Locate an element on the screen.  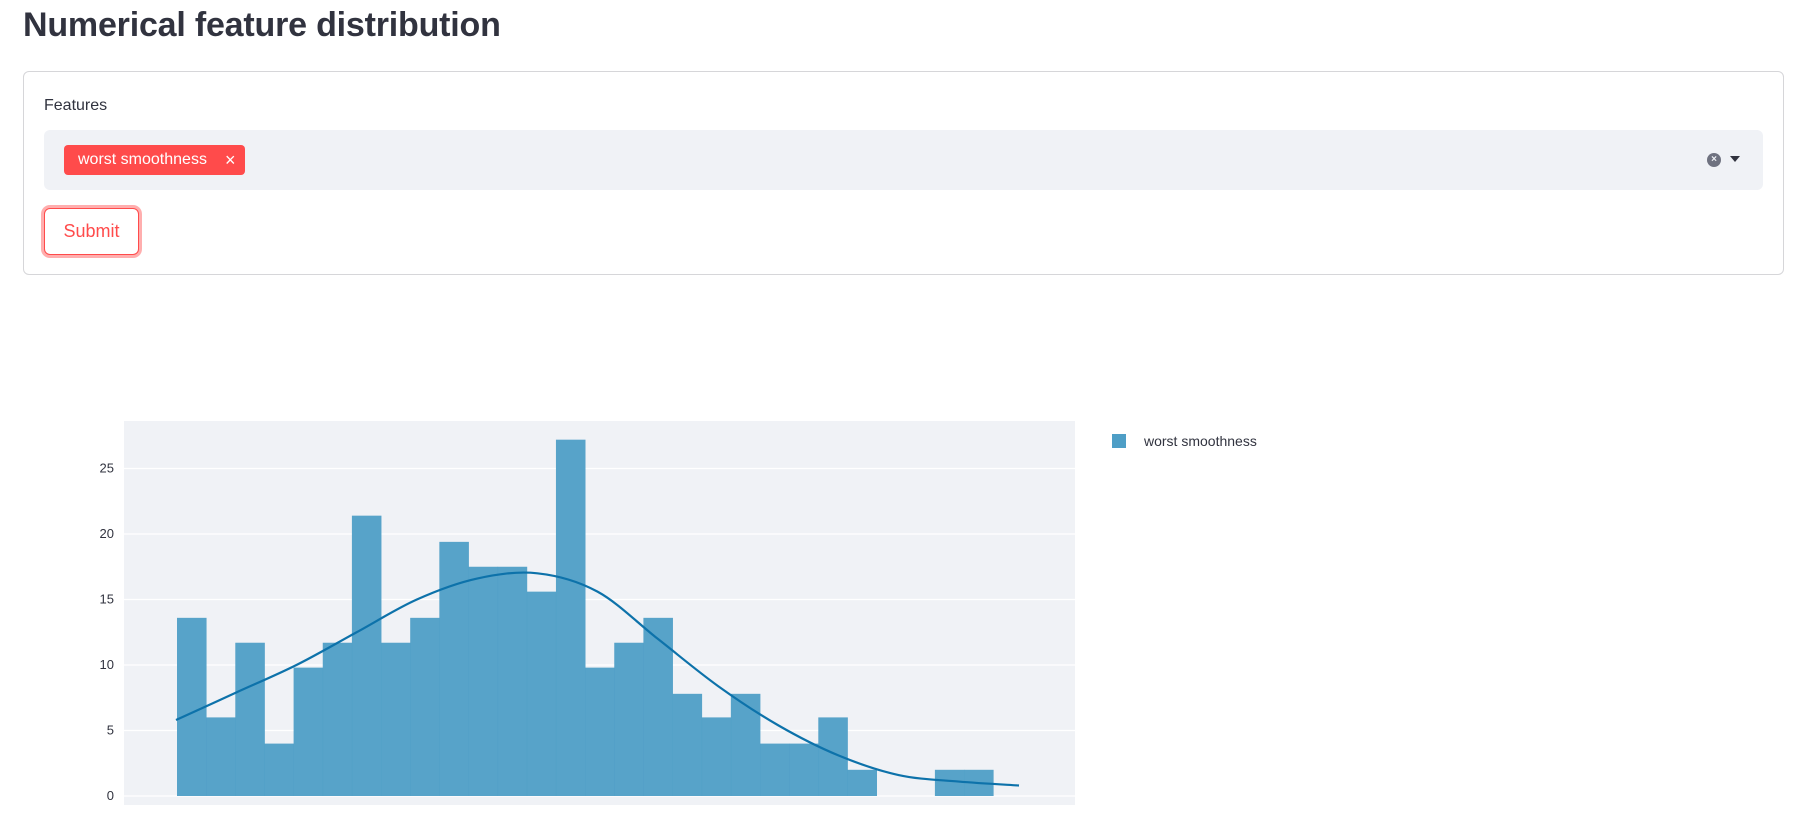
selected-tag: worst smoothness × is located at coordinates (155, 160).